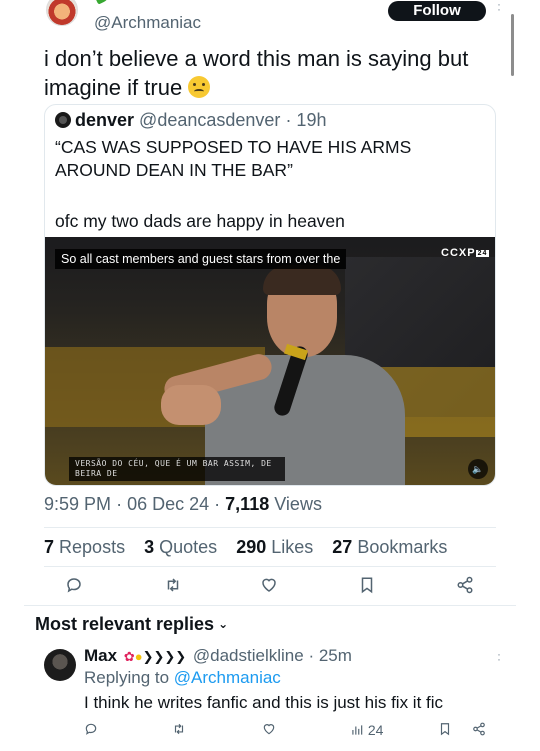 Image resolution: width=540 pixels, height=751 pixels. Describe the element at coordinates (209, 120) in the screenshot. I see `quoted-author-handle: @deancasdenver` at that location.